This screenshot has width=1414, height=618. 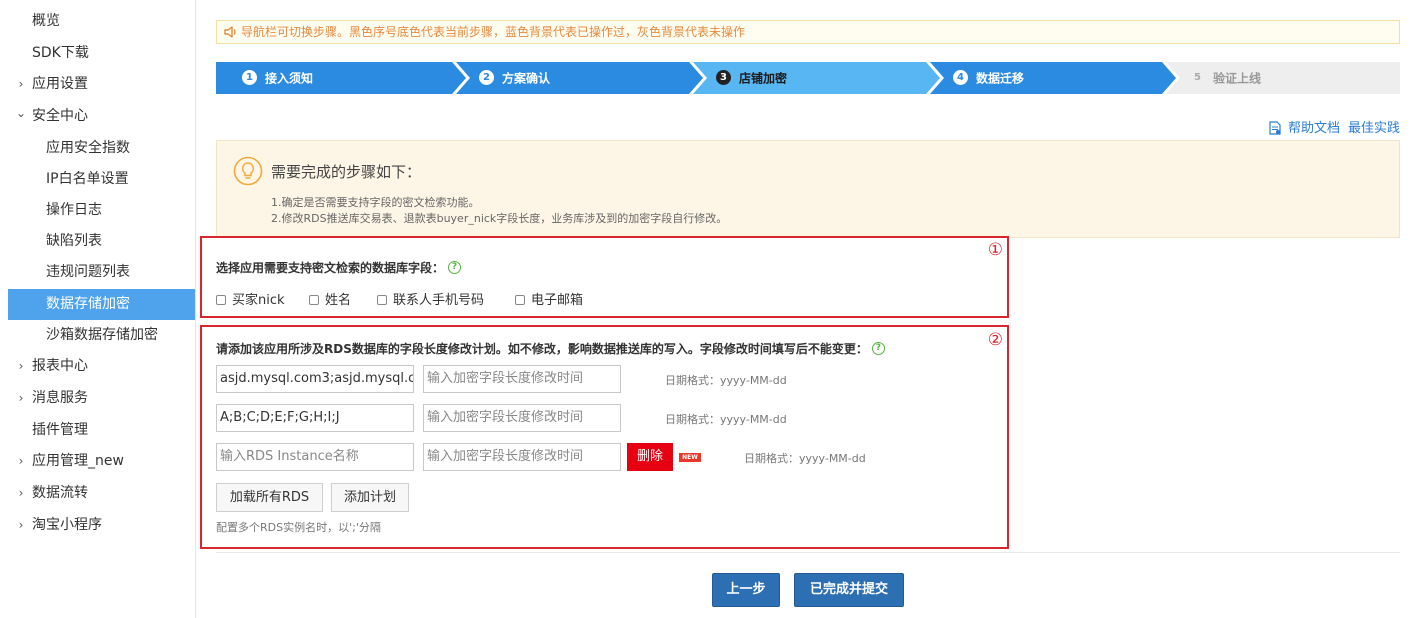 I want to click on step-label: 验证上线, so click(x=1237, y=78).